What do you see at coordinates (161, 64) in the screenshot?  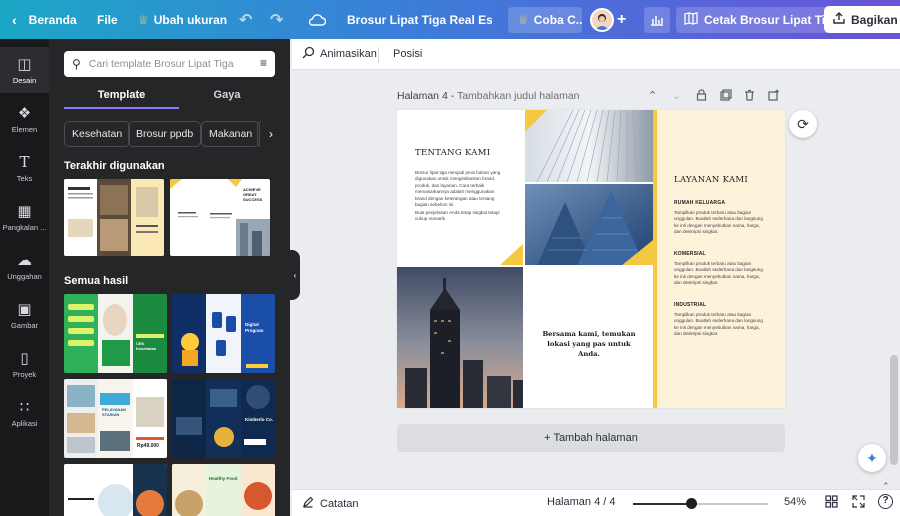 I see `search-placeholder: Cari template Brosur Lipat Tiga` at bounding box center [161, 64].